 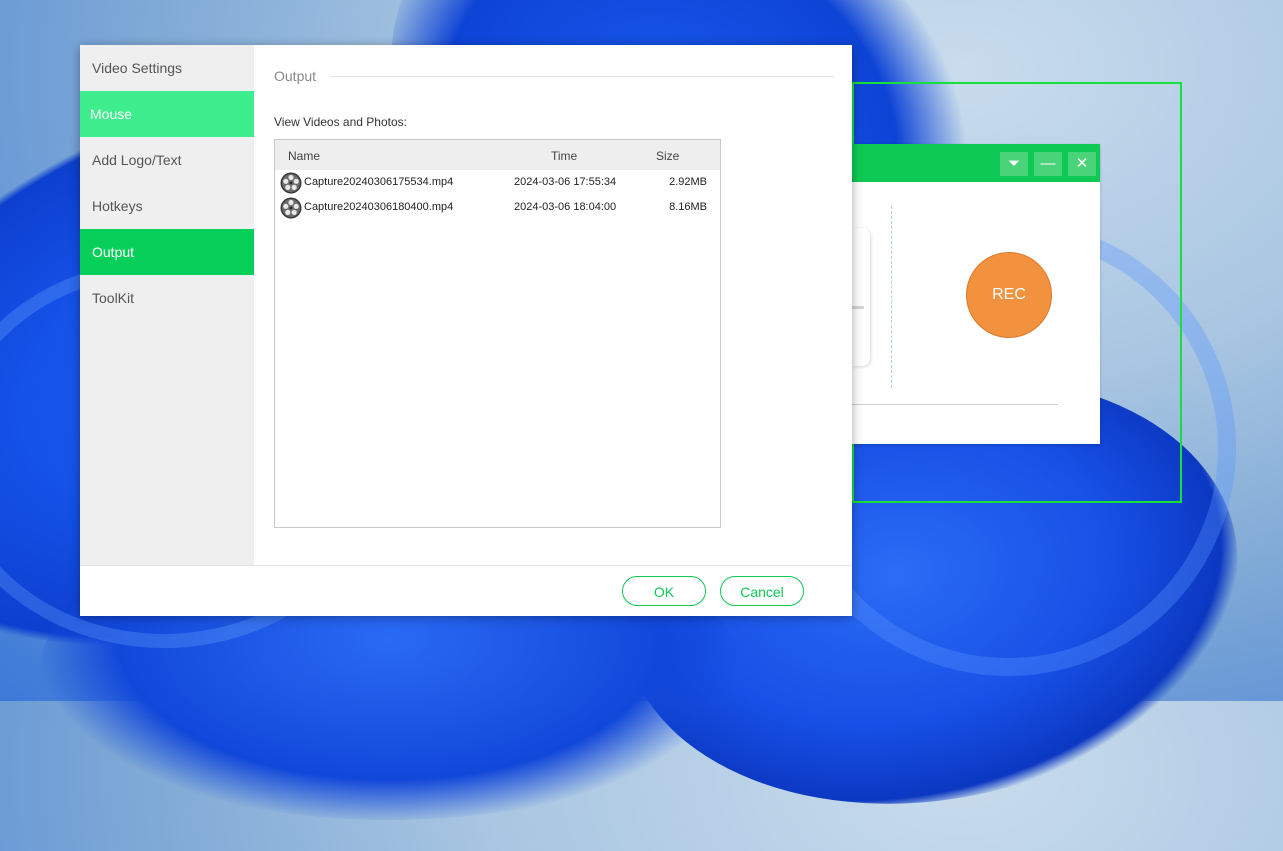 I want to click on rec-button: REC, so click(x=1009, y=295).